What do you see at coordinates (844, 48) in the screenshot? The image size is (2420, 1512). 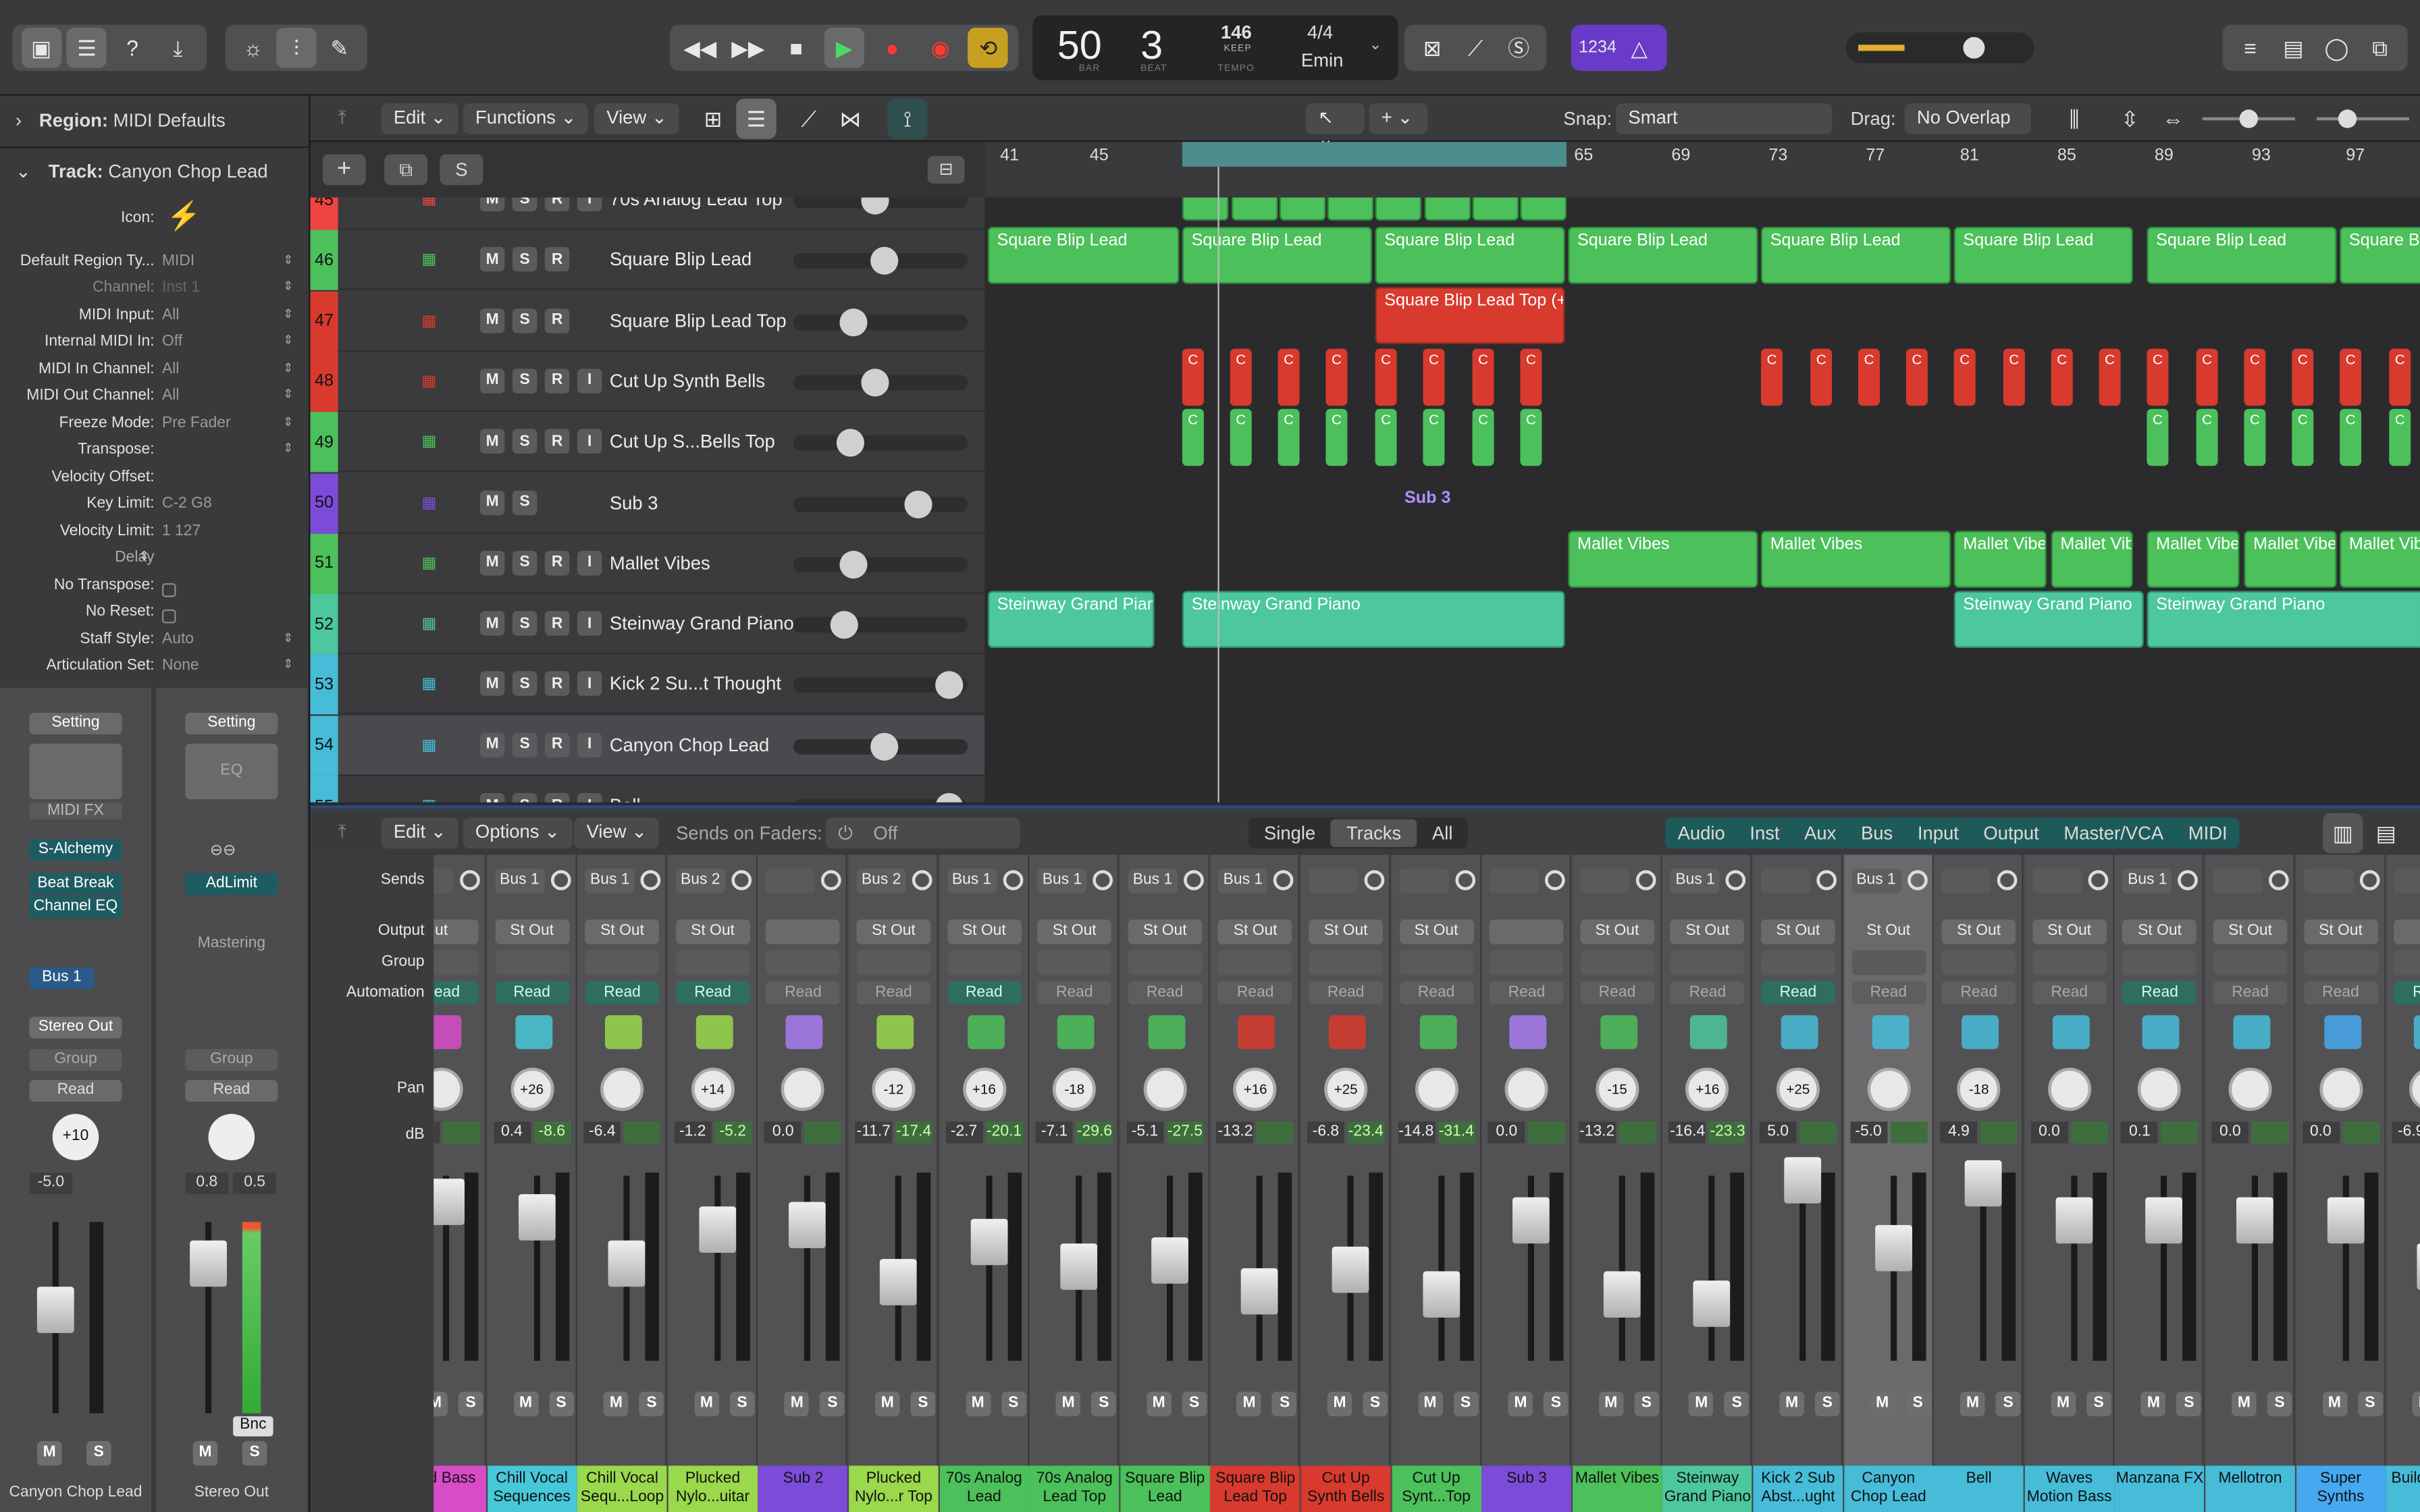 I see `play-icon: ▶` at bounding box center [844, 48].